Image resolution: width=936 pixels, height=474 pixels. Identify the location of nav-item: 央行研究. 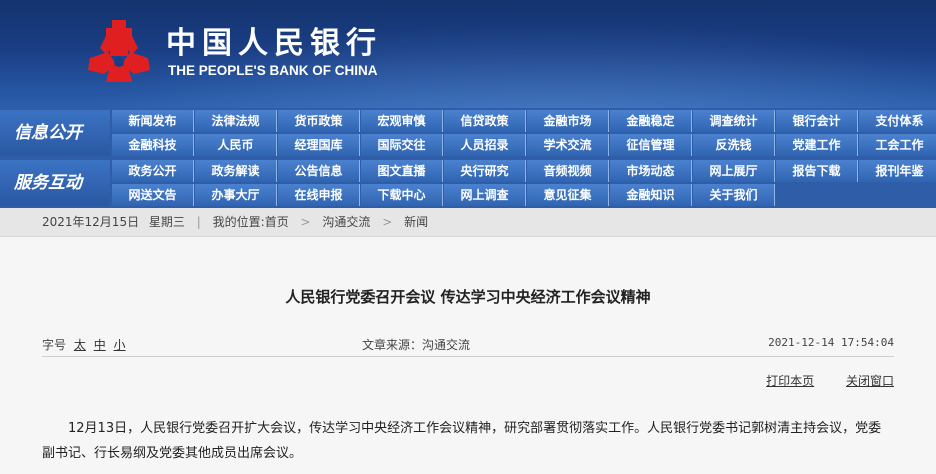
(485, 171).